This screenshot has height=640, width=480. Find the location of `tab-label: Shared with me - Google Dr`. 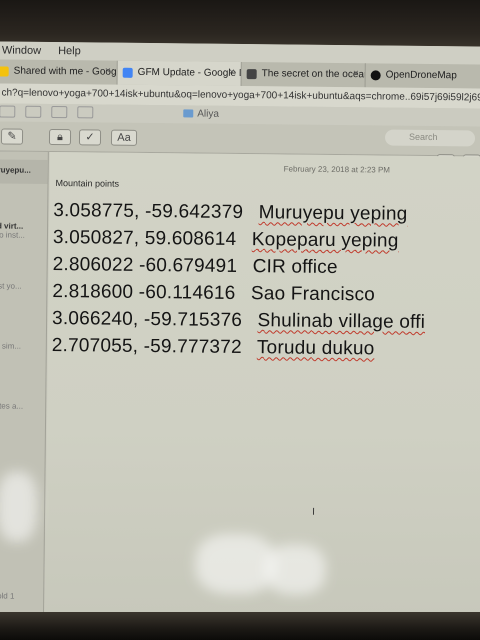

tab-label: Shared with me - Google Dr is located at coordinates (65, 71).